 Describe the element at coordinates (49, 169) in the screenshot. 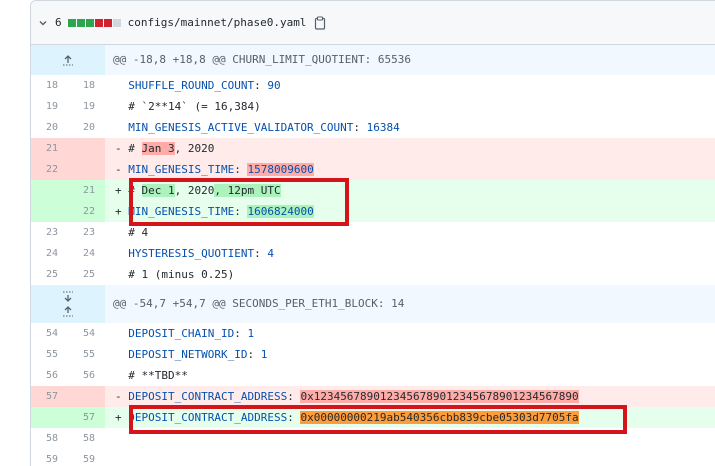

I see `old-line-number: 22` at that location.